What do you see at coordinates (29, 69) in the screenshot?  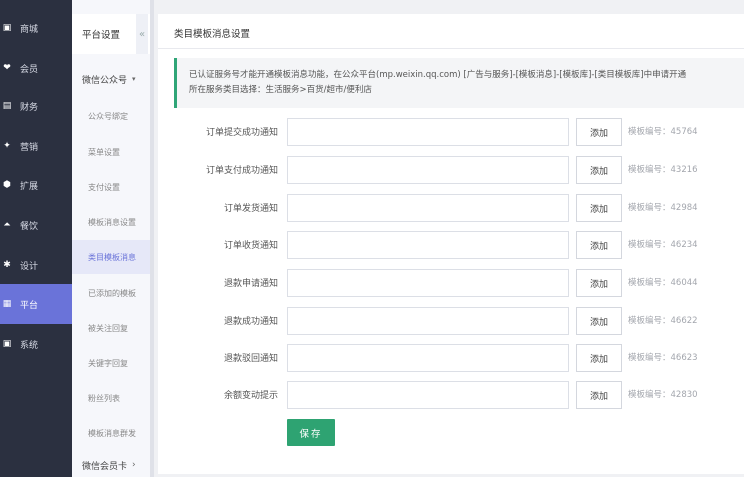 I see `nav-item-label: 会员` at bounding box center [29, 69].